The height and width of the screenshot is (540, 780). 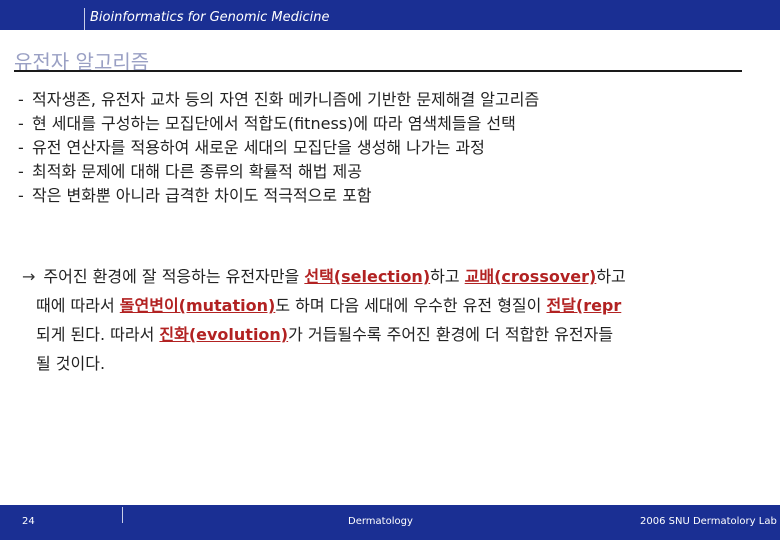 What do you see at coordinates (708, 521) in the screenshot?
I see `footer-lab: 2006 SNU Dermatolory Lab` at bounding box center [708, 521].